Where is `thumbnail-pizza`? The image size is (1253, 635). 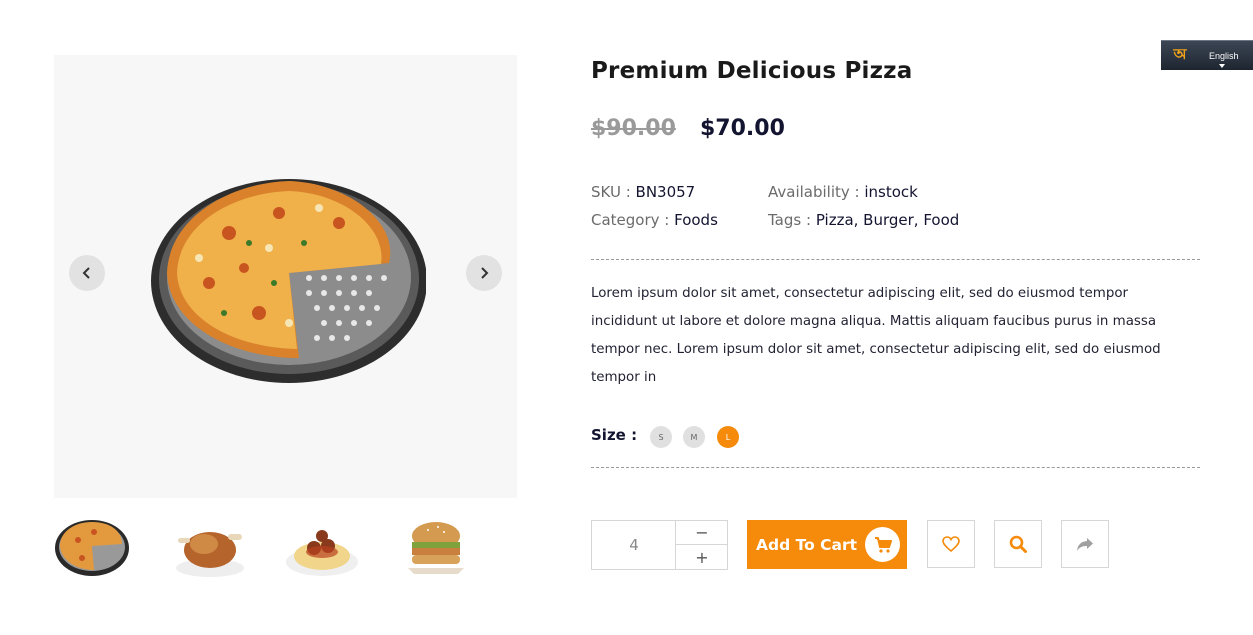
thumbnail-pizza is located at coordinates (92, 546).